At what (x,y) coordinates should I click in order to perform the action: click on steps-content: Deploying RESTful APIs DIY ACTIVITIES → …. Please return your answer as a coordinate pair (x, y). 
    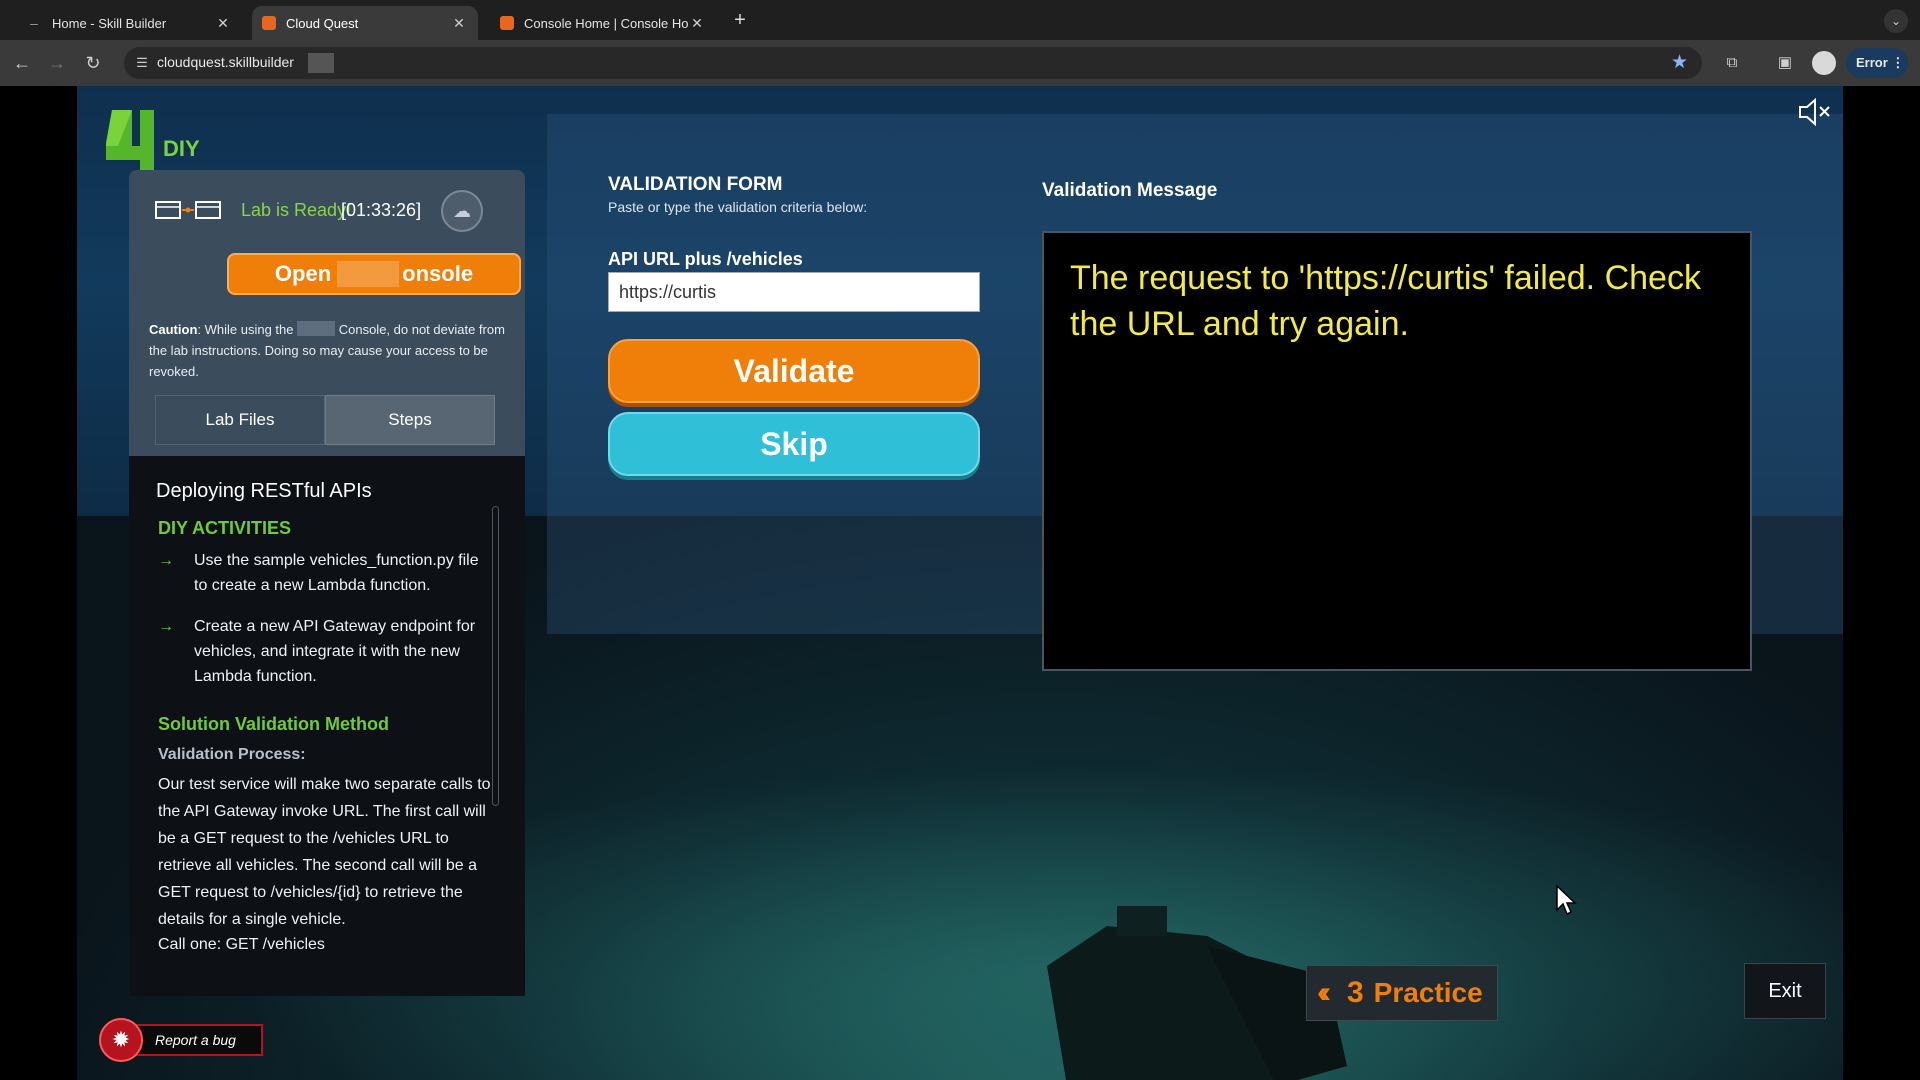
    Looking at the image, I should click on (327, 726).